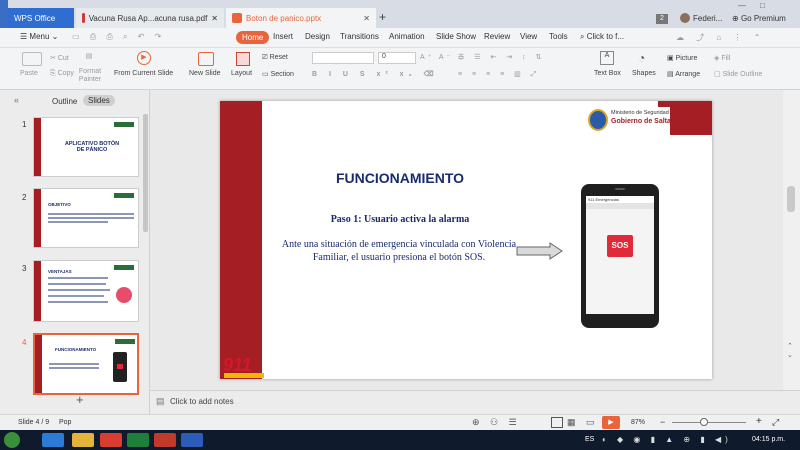  I want to click on wps-icon, so click(165, 440).